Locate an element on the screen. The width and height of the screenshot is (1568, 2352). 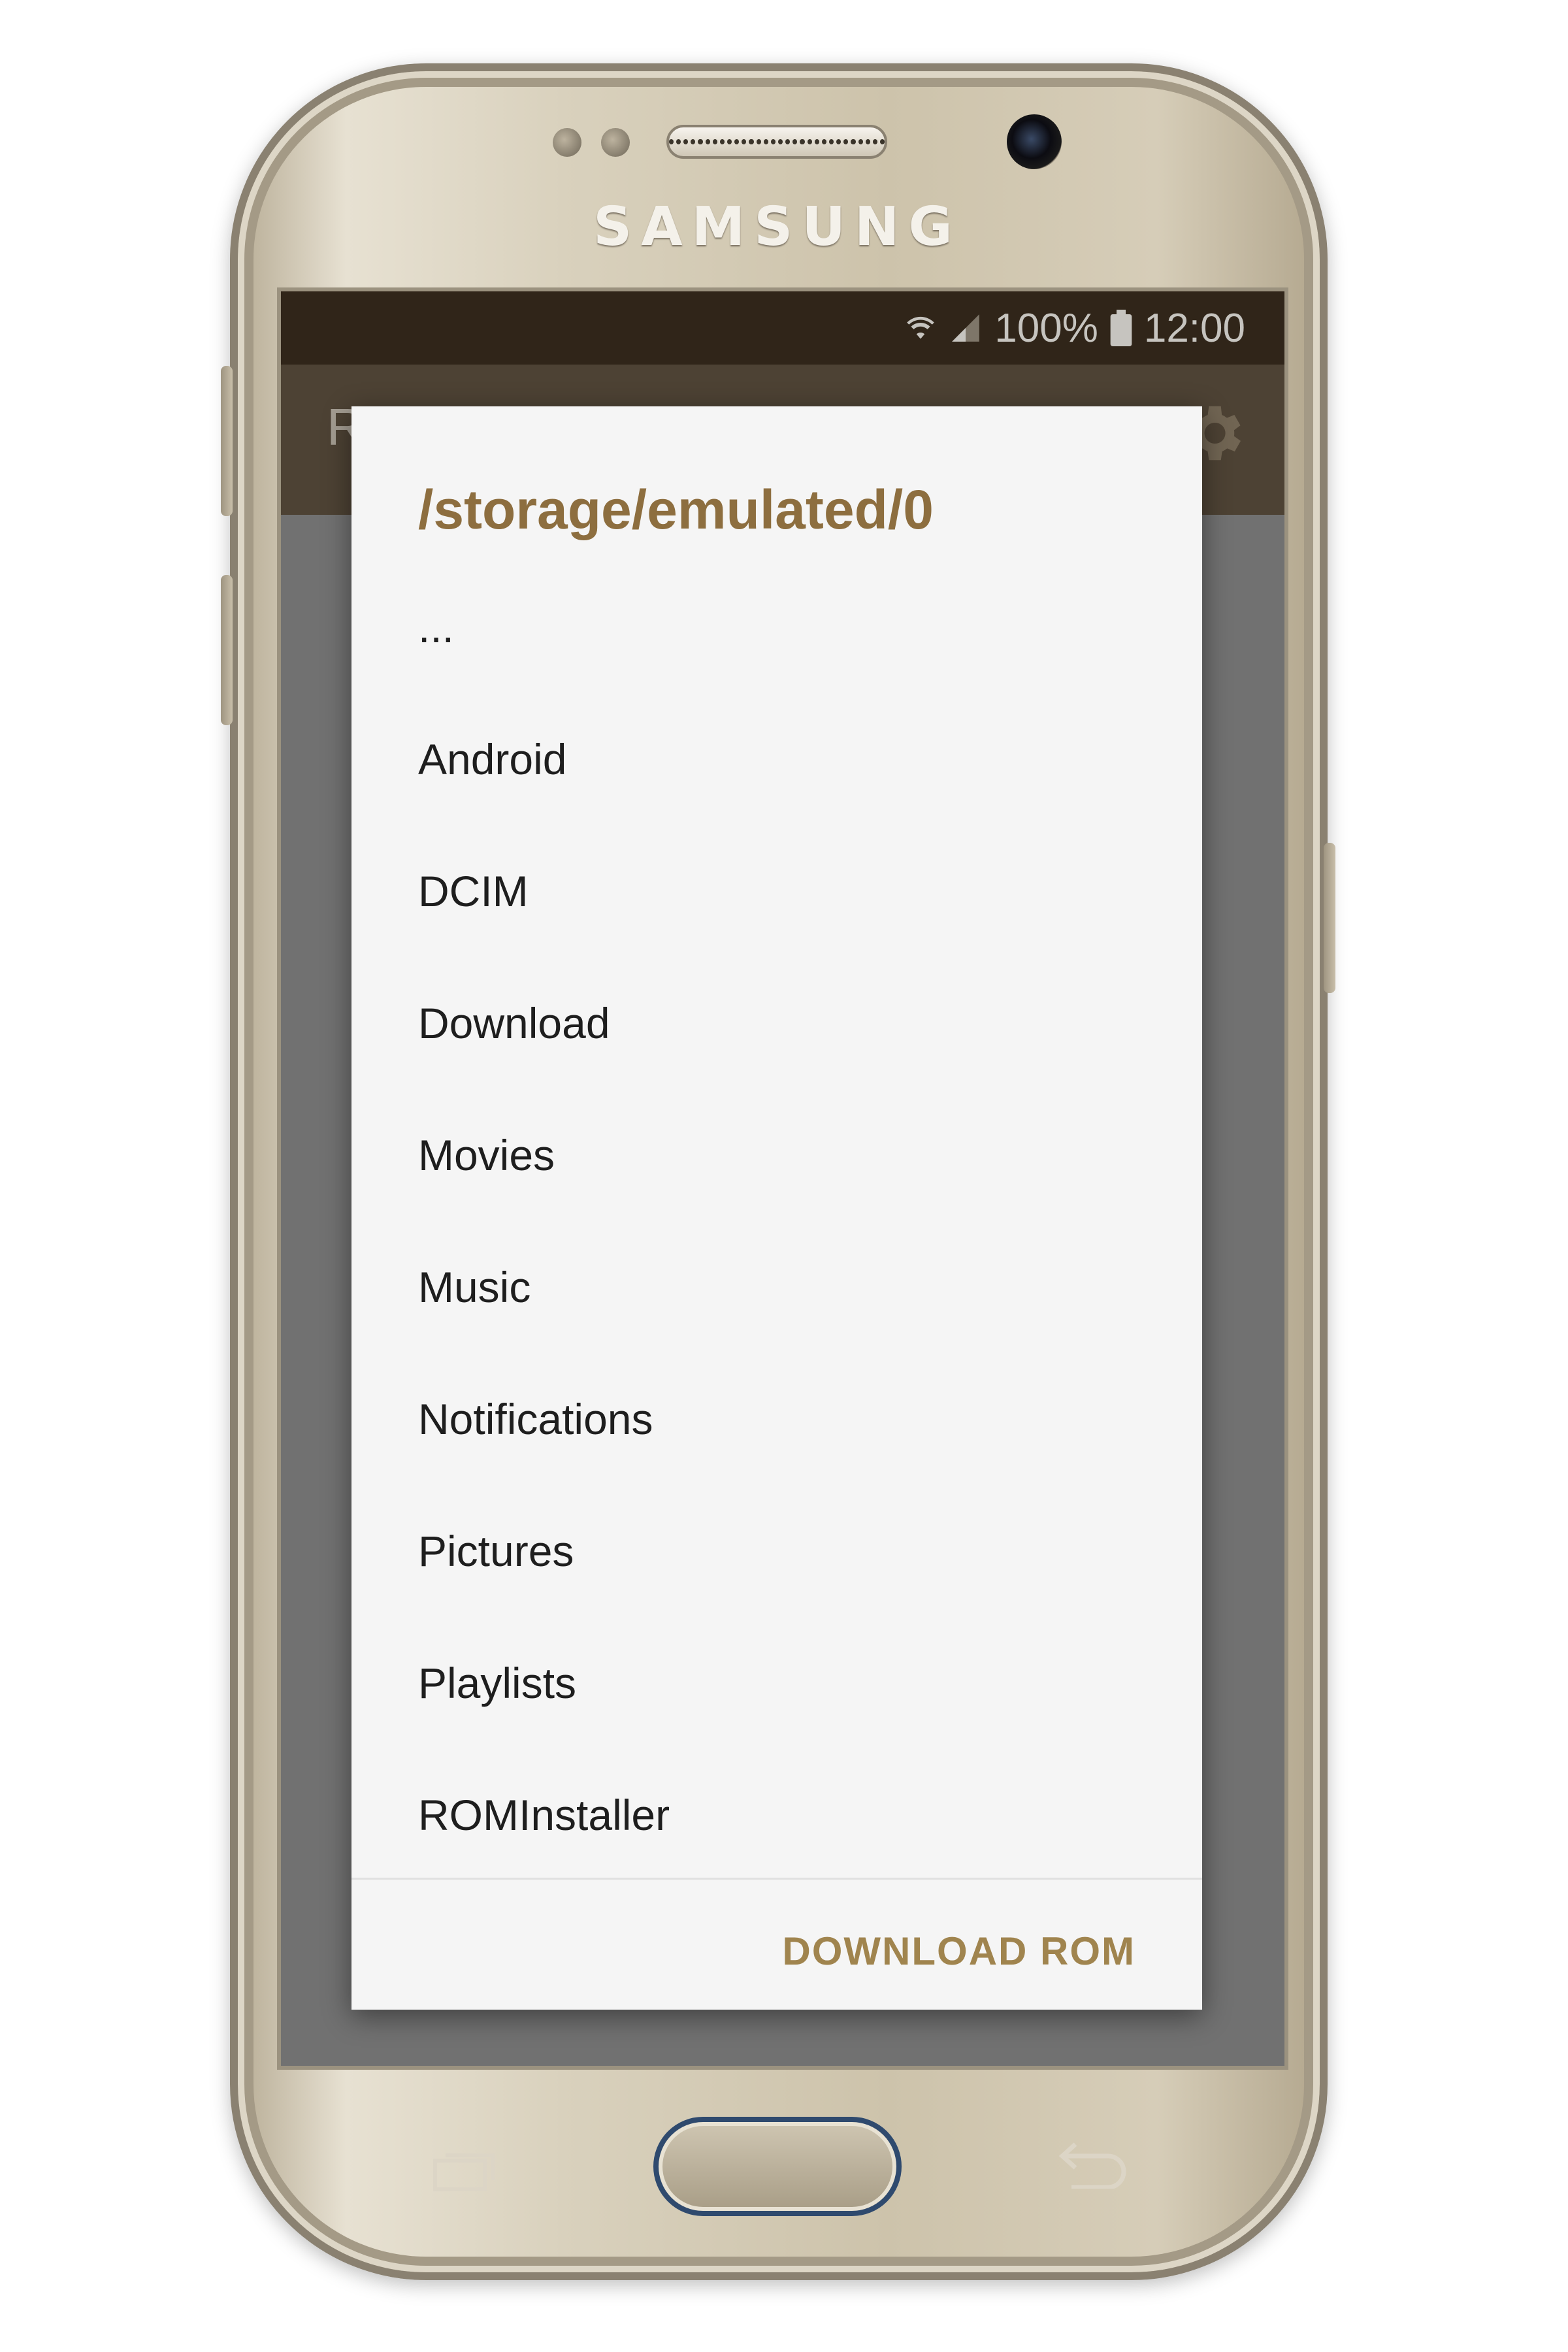
brand-logo: SAMSUNG is located at coordinates (777, 227).